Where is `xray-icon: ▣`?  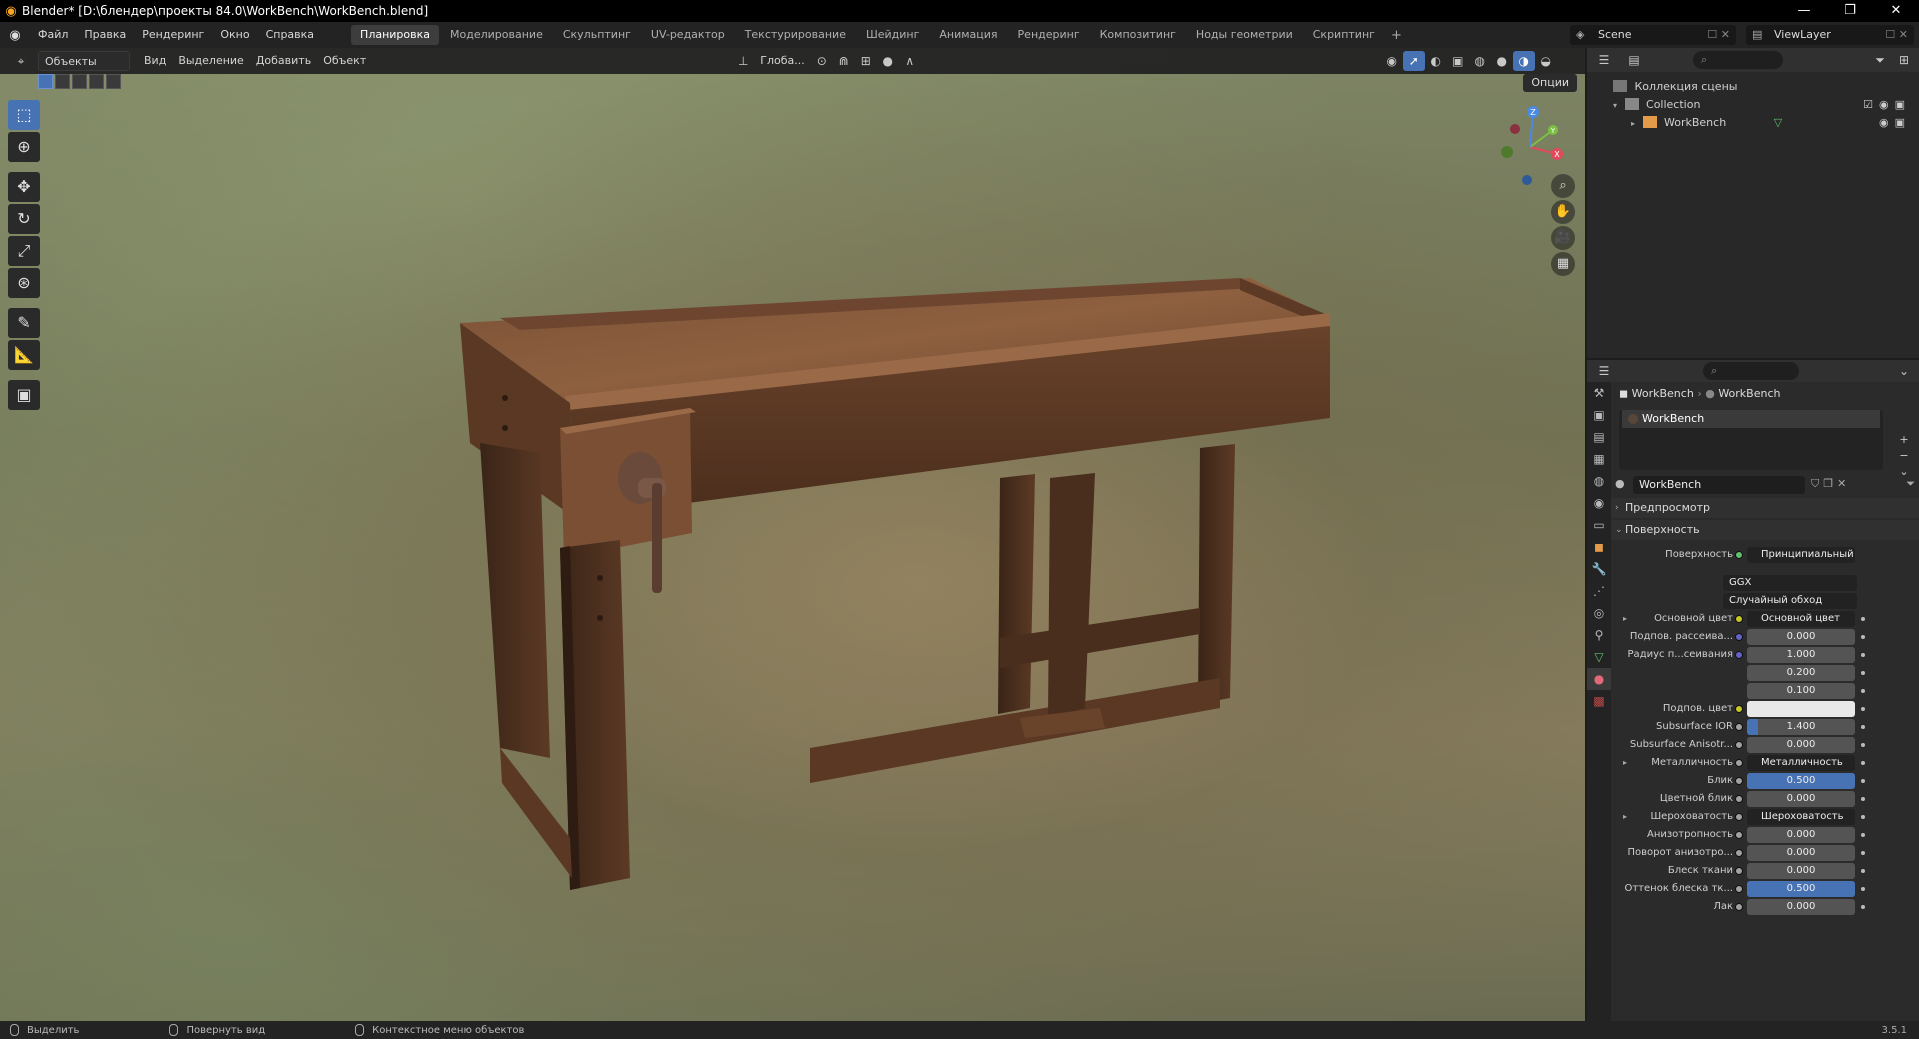
xray-icon: ▣ is located at coordinates (1458, 61).